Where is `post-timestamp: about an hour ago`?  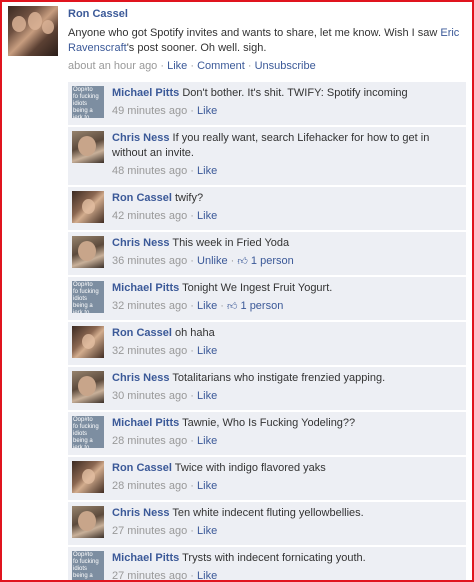
post-timestamp: about an hour ago is located at coordinates (112, 66).